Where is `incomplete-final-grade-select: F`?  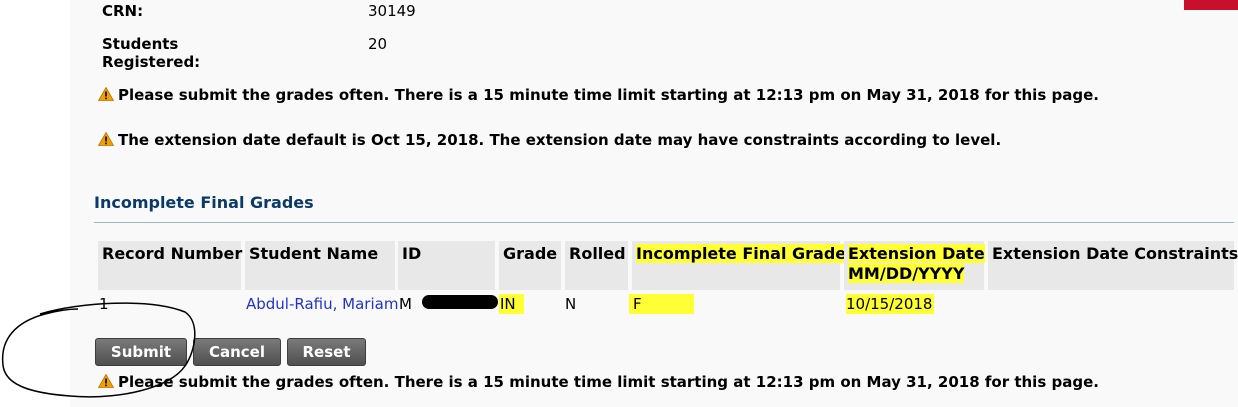
incomplete-final-grade-select: F is located at coordinates (661, 304).